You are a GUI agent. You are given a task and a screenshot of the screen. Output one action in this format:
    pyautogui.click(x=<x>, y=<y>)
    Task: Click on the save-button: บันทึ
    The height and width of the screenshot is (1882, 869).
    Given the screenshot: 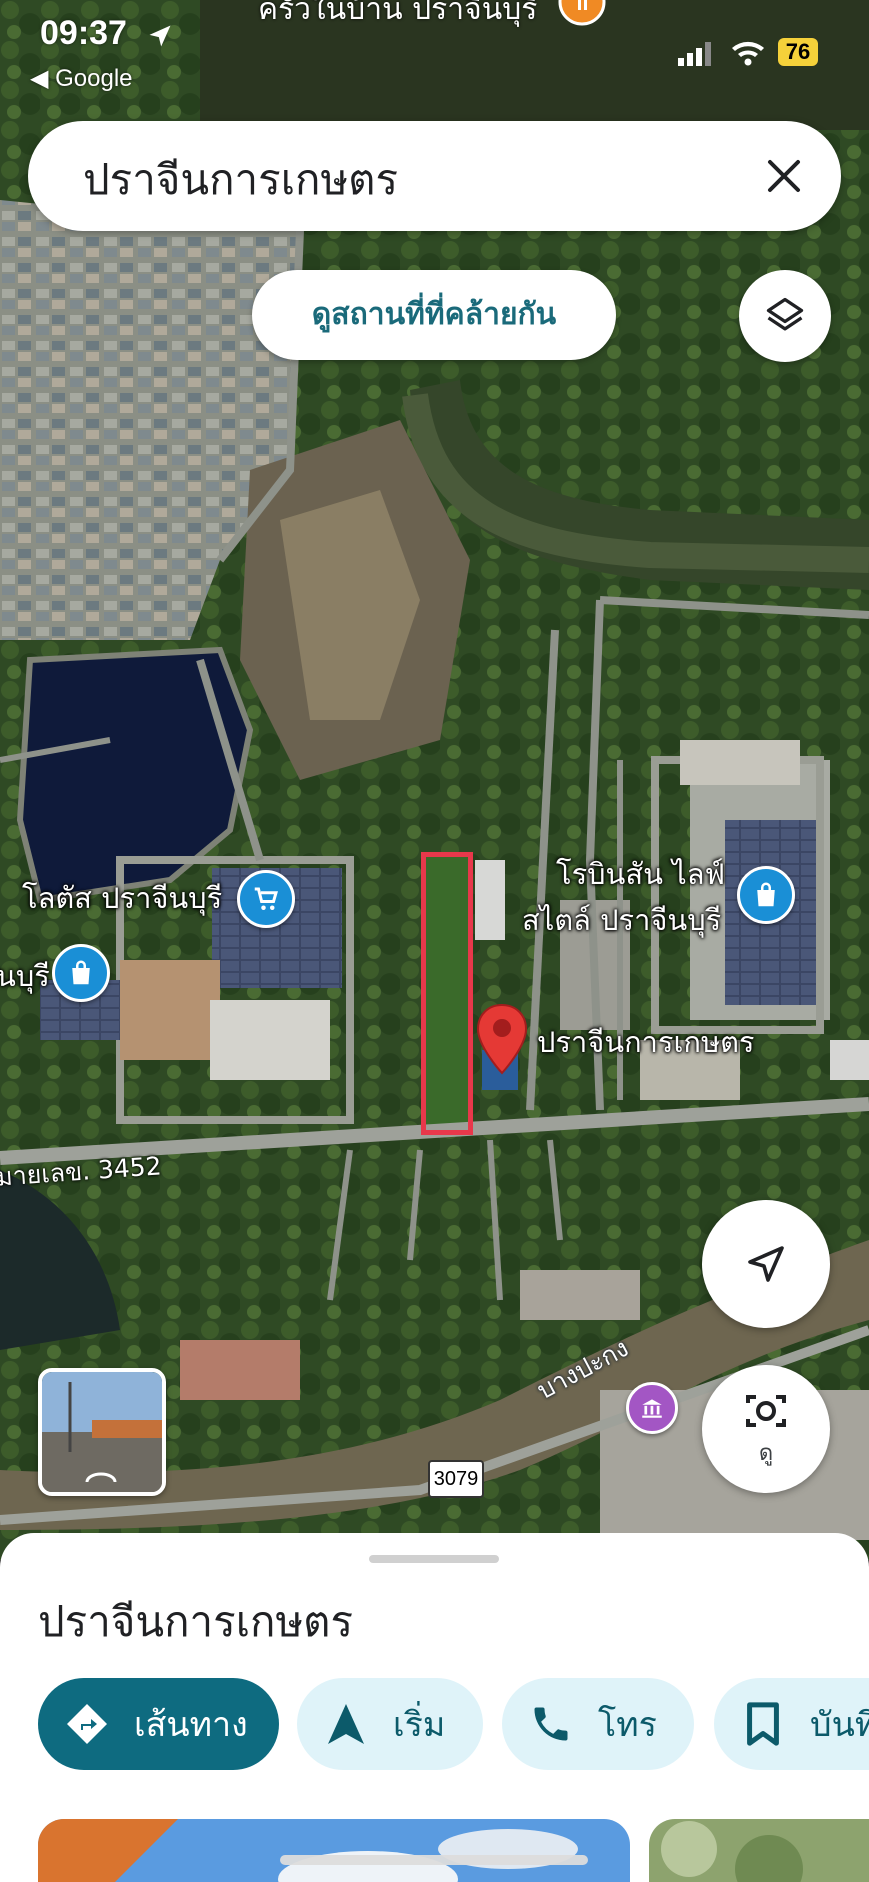 What is the action you would take?
    pyautogui.click(x=791, y=1724)
    